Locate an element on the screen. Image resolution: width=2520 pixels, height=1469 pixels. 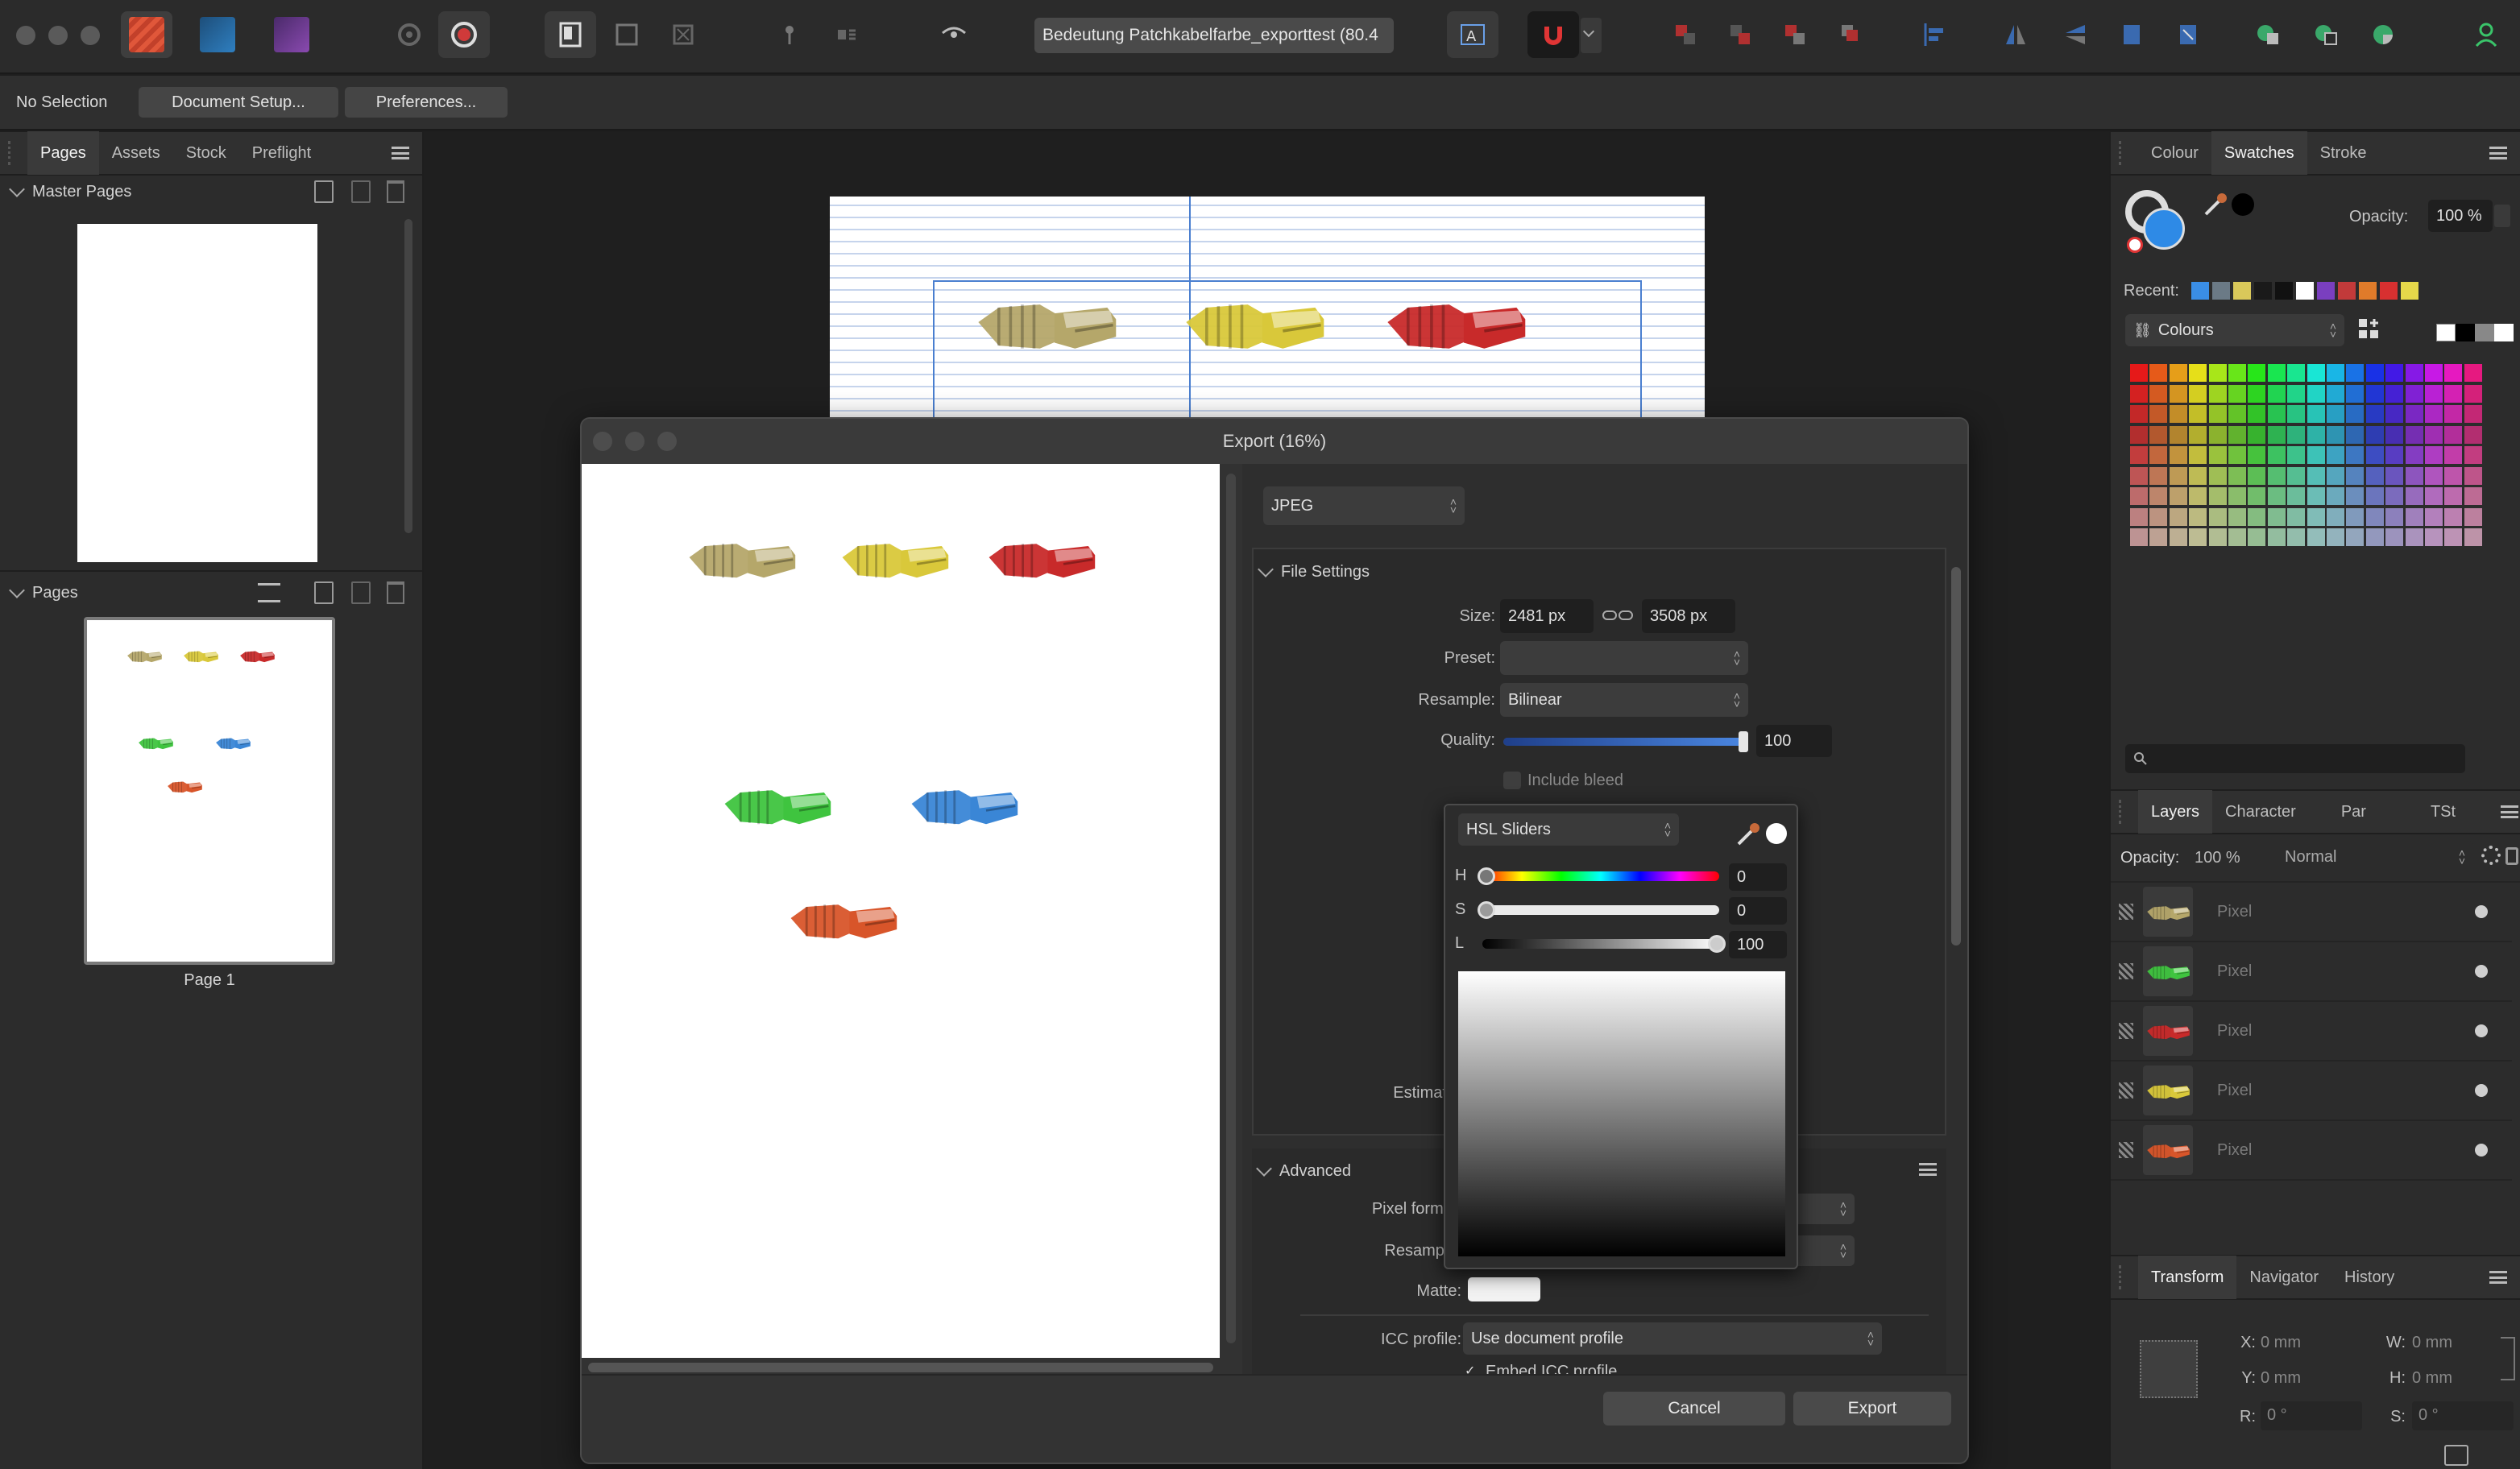
fill-stroke-selector is located at coordinates (2157, 222).